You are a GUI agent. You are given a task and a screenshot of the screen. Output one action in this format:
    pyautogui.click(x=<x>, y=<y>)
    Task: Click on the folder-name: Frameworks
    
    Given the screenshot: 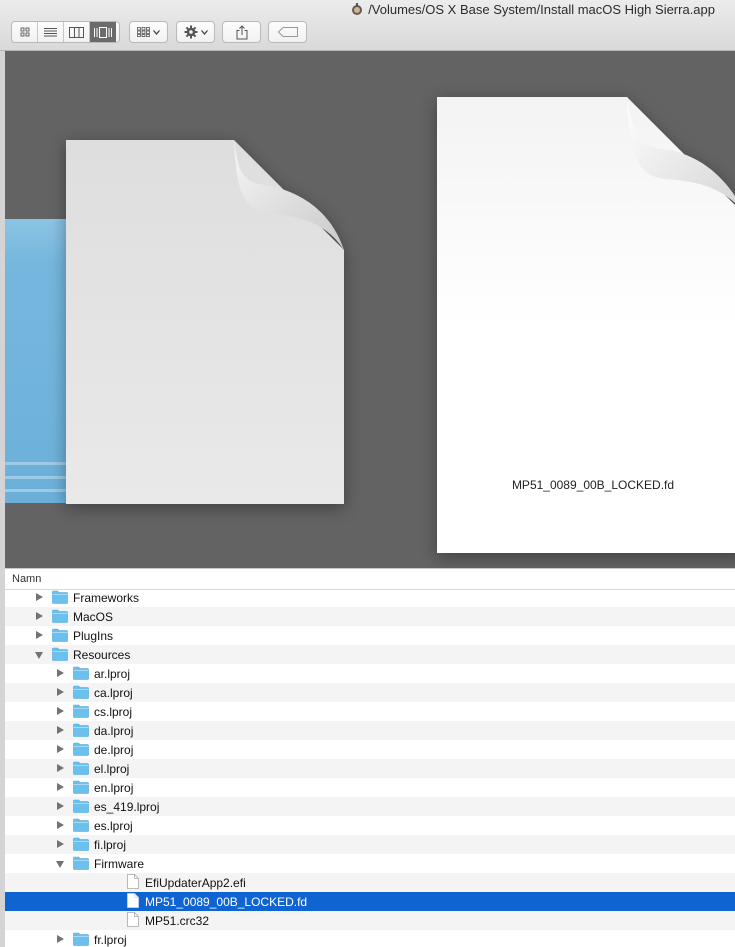 What is the action you would take?
    pyautogui.click(x=106, y=598)
    